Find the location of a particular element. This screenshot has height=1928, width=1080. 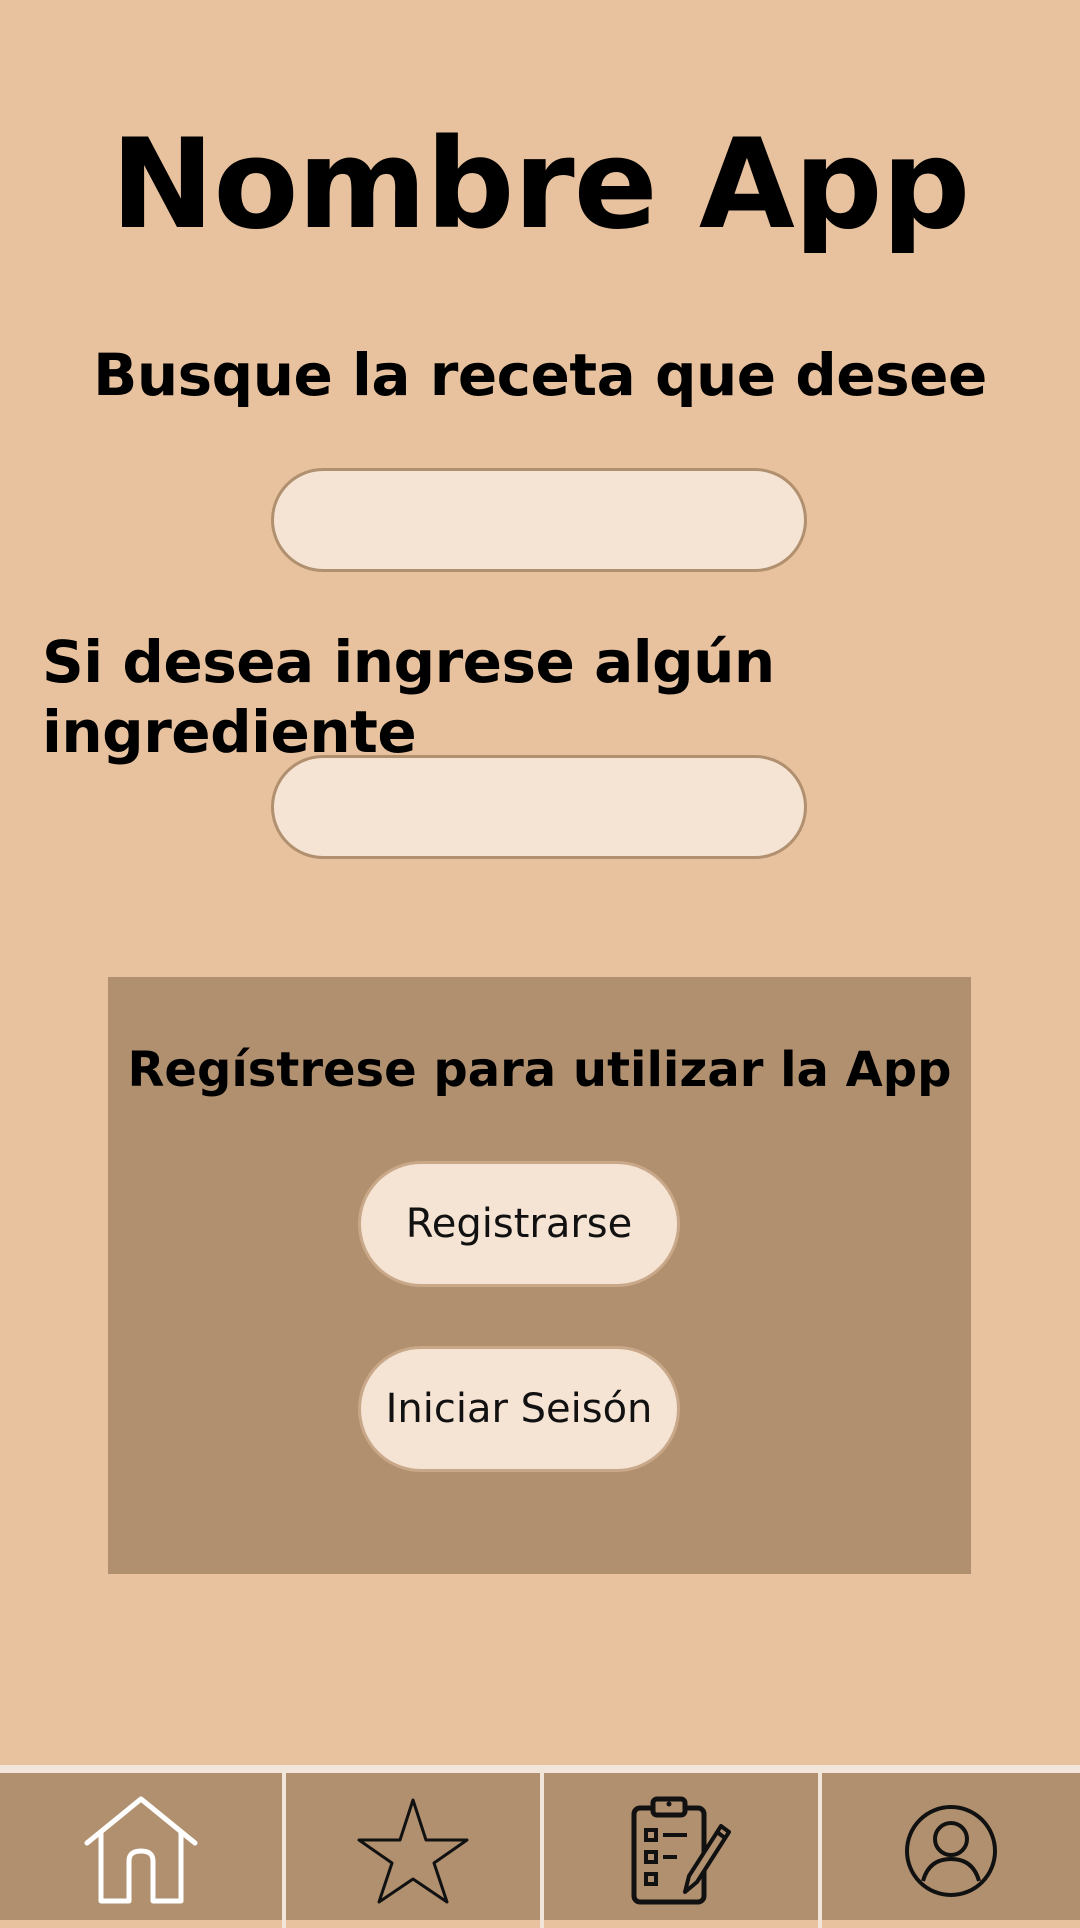

search-heading: Busque la receta que desee is located at coordinates (540, 375).